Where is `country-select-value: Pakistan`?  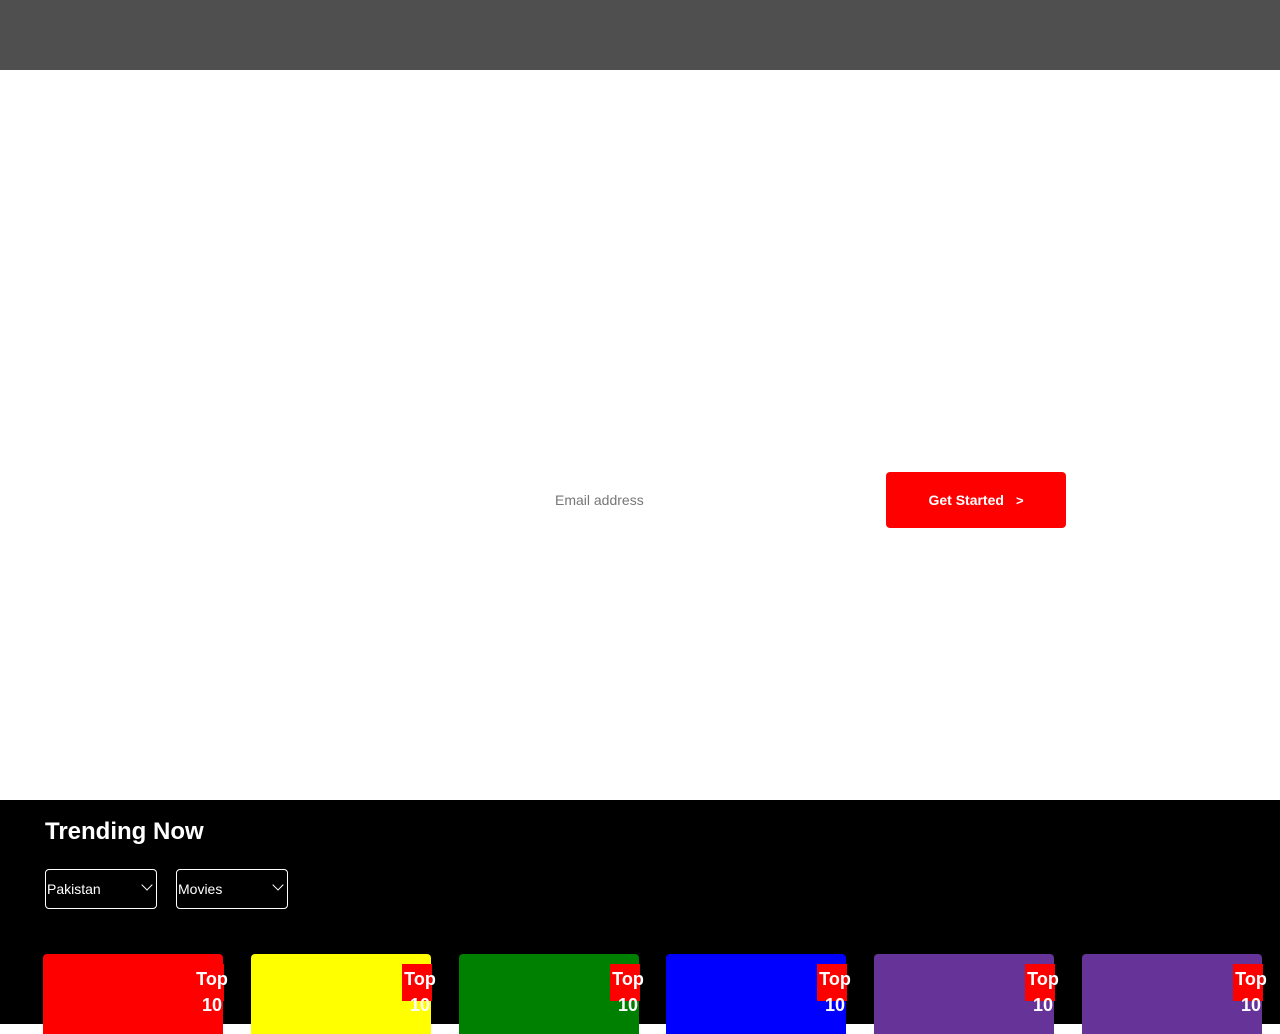
country-select-value: Pakistan is located at coordinates (74, 889).